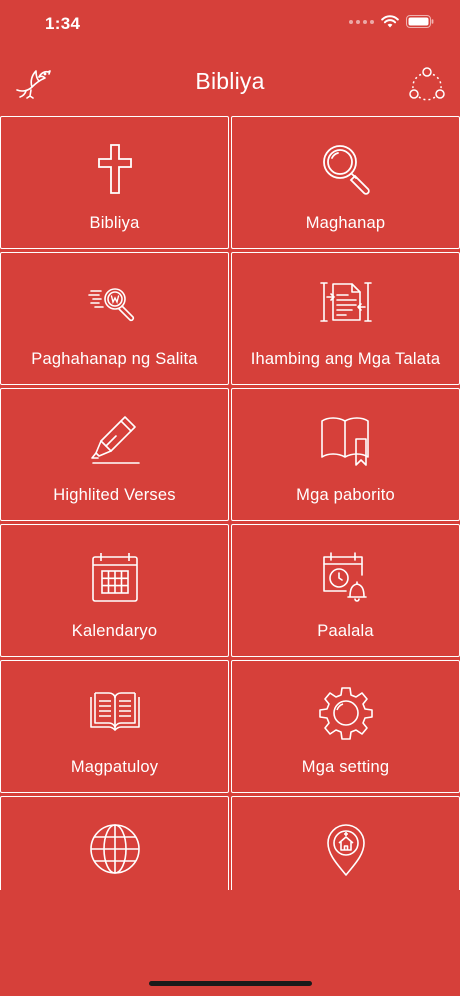 This screenshot has width=460, height=996. I want to click on church-location-icon, so click(346, 849).